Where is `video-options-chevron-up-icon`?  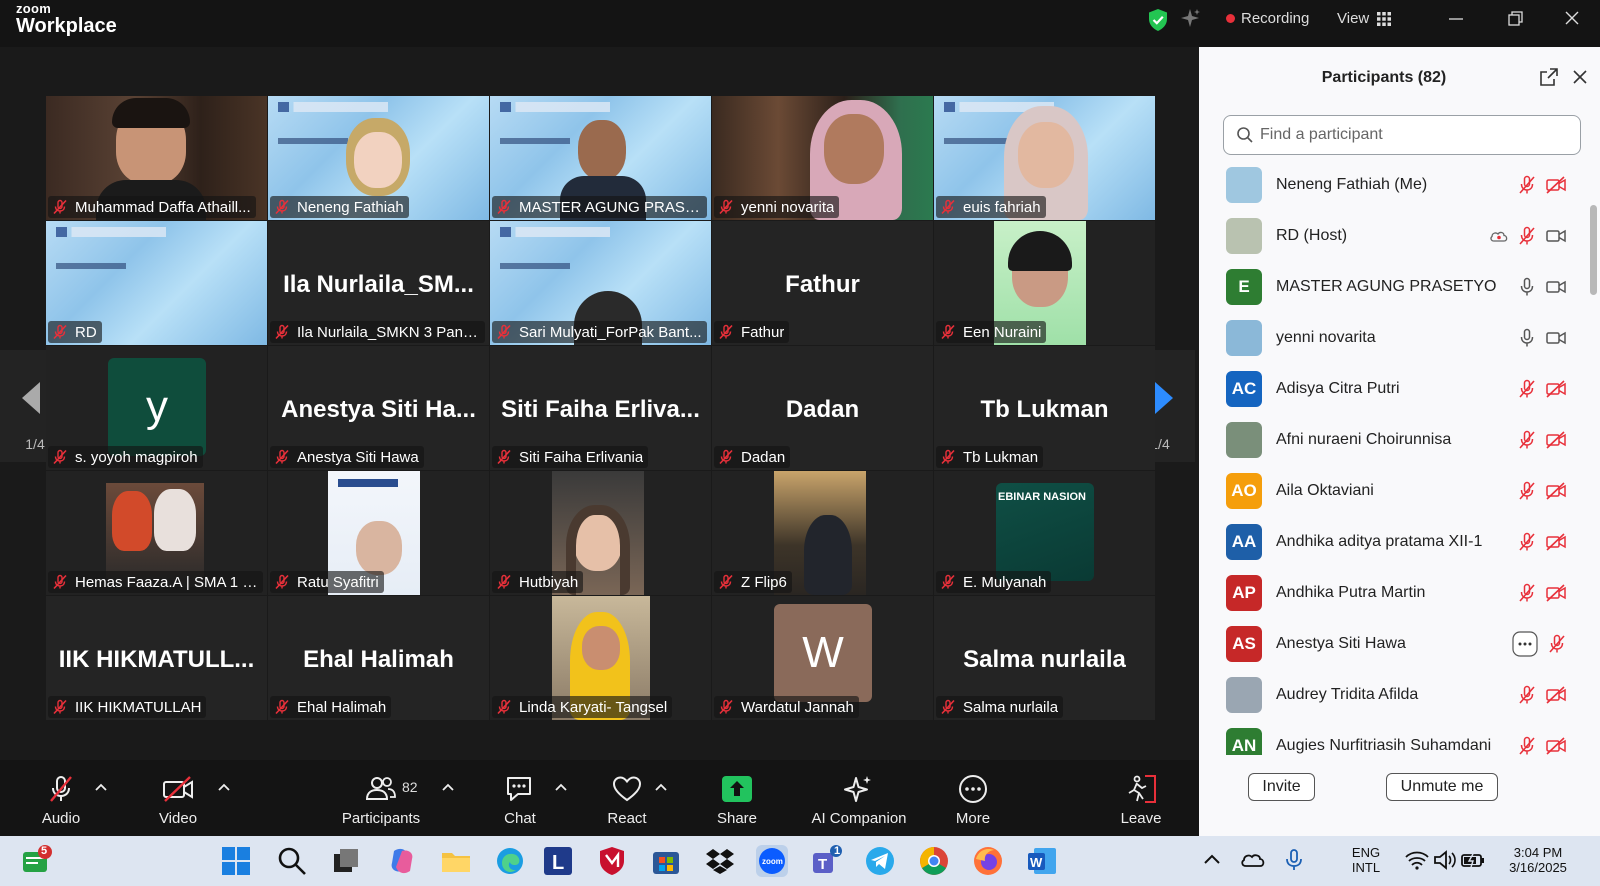
video-options-chevron-up-icon is located at coordinates (224, 787).